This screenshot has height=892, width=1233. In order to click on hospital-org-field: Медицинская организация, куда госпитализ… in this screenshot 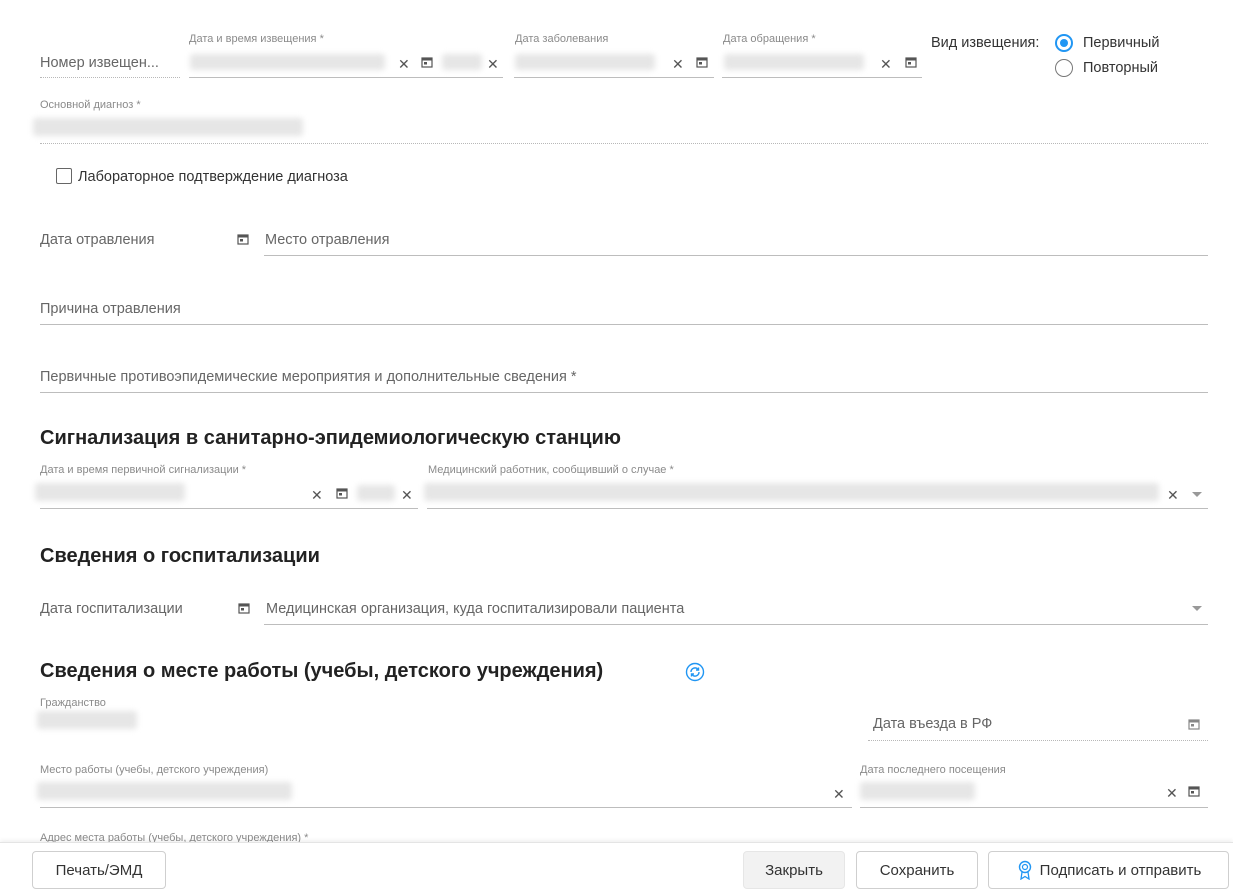, I will do `click(475, 609)`.